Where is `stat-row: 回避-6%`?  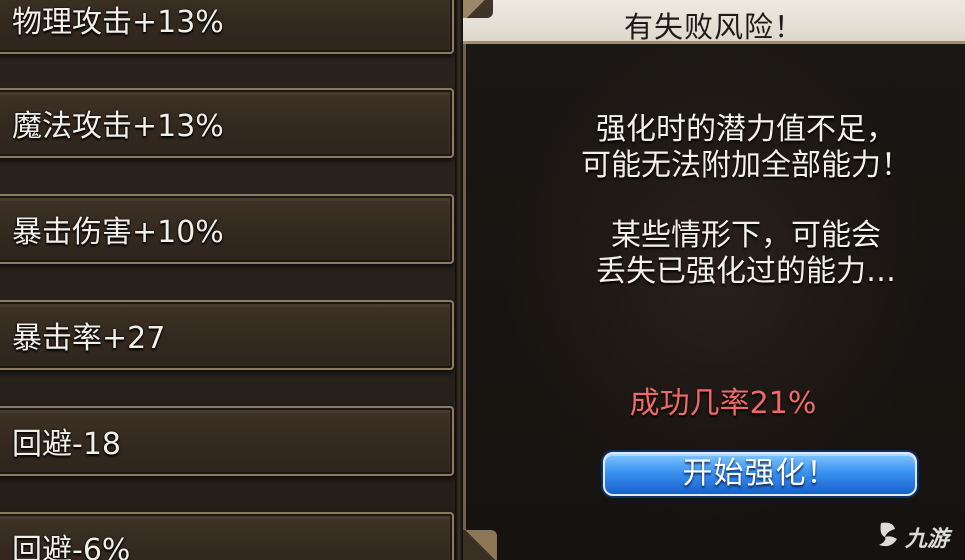 stat-row: 回避-6% is located at coordinates (227, 536).